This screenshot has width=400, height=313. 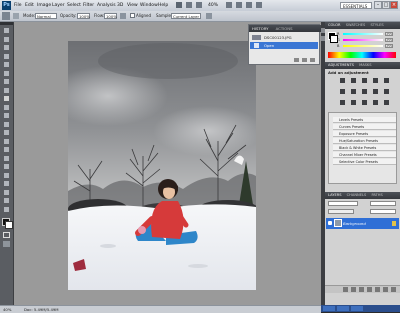 I want to click on menu-file: File, so click(x=18, y=5).